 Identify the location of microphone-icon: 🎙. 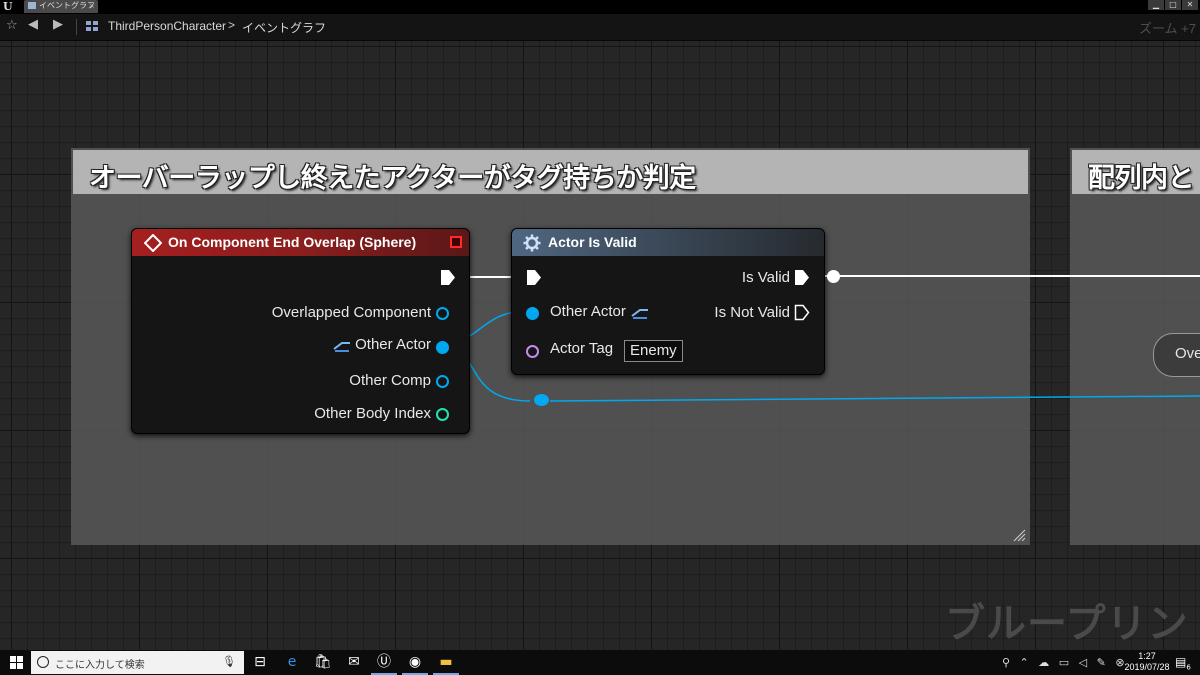
(229, 661).